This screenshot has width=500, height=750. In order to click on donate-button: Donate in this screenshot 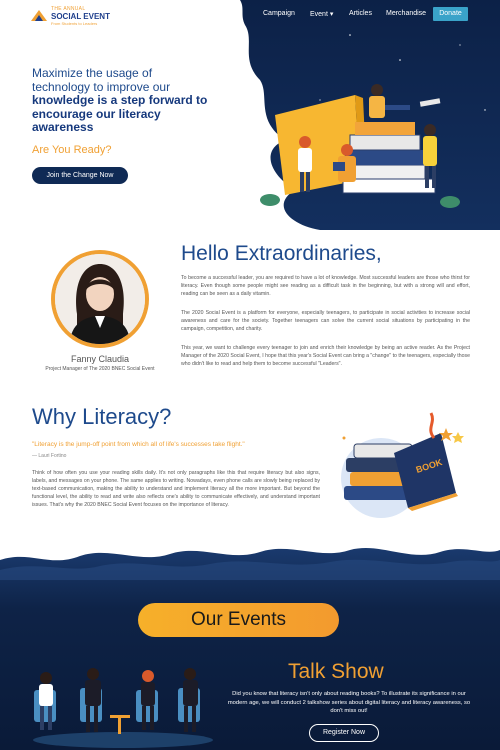, I will do `click(450, 14)`.